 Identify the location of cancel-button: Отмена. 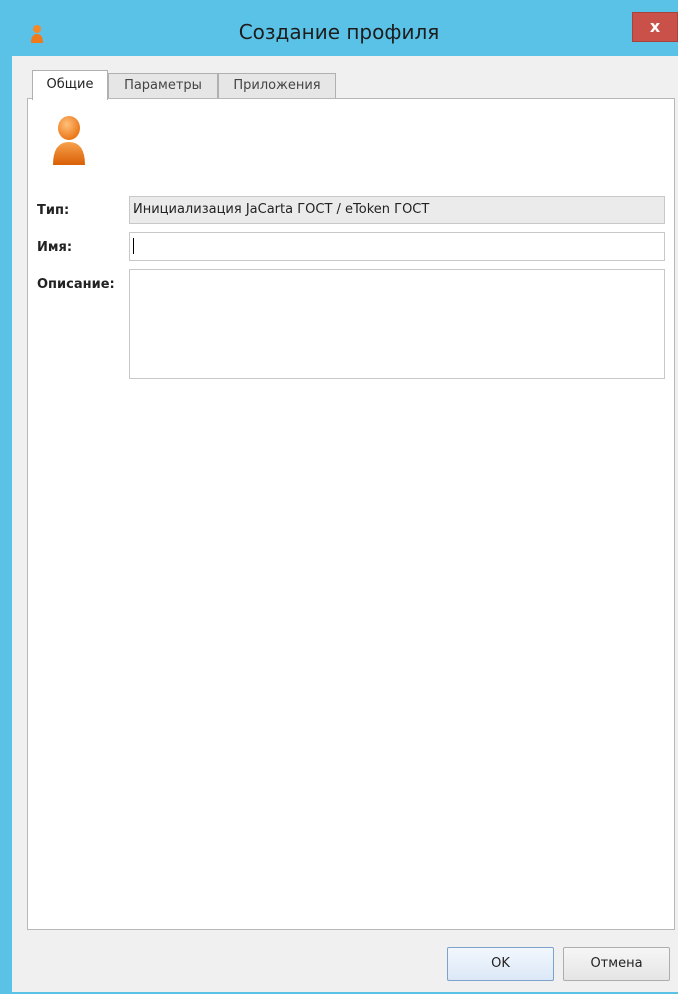
(616, 964).